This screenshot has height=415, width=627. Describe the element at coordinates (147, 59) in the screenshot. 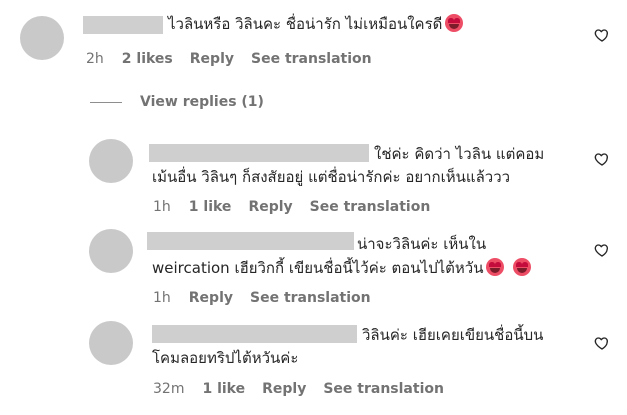

I see `likes-count: 2 likes` at that location.